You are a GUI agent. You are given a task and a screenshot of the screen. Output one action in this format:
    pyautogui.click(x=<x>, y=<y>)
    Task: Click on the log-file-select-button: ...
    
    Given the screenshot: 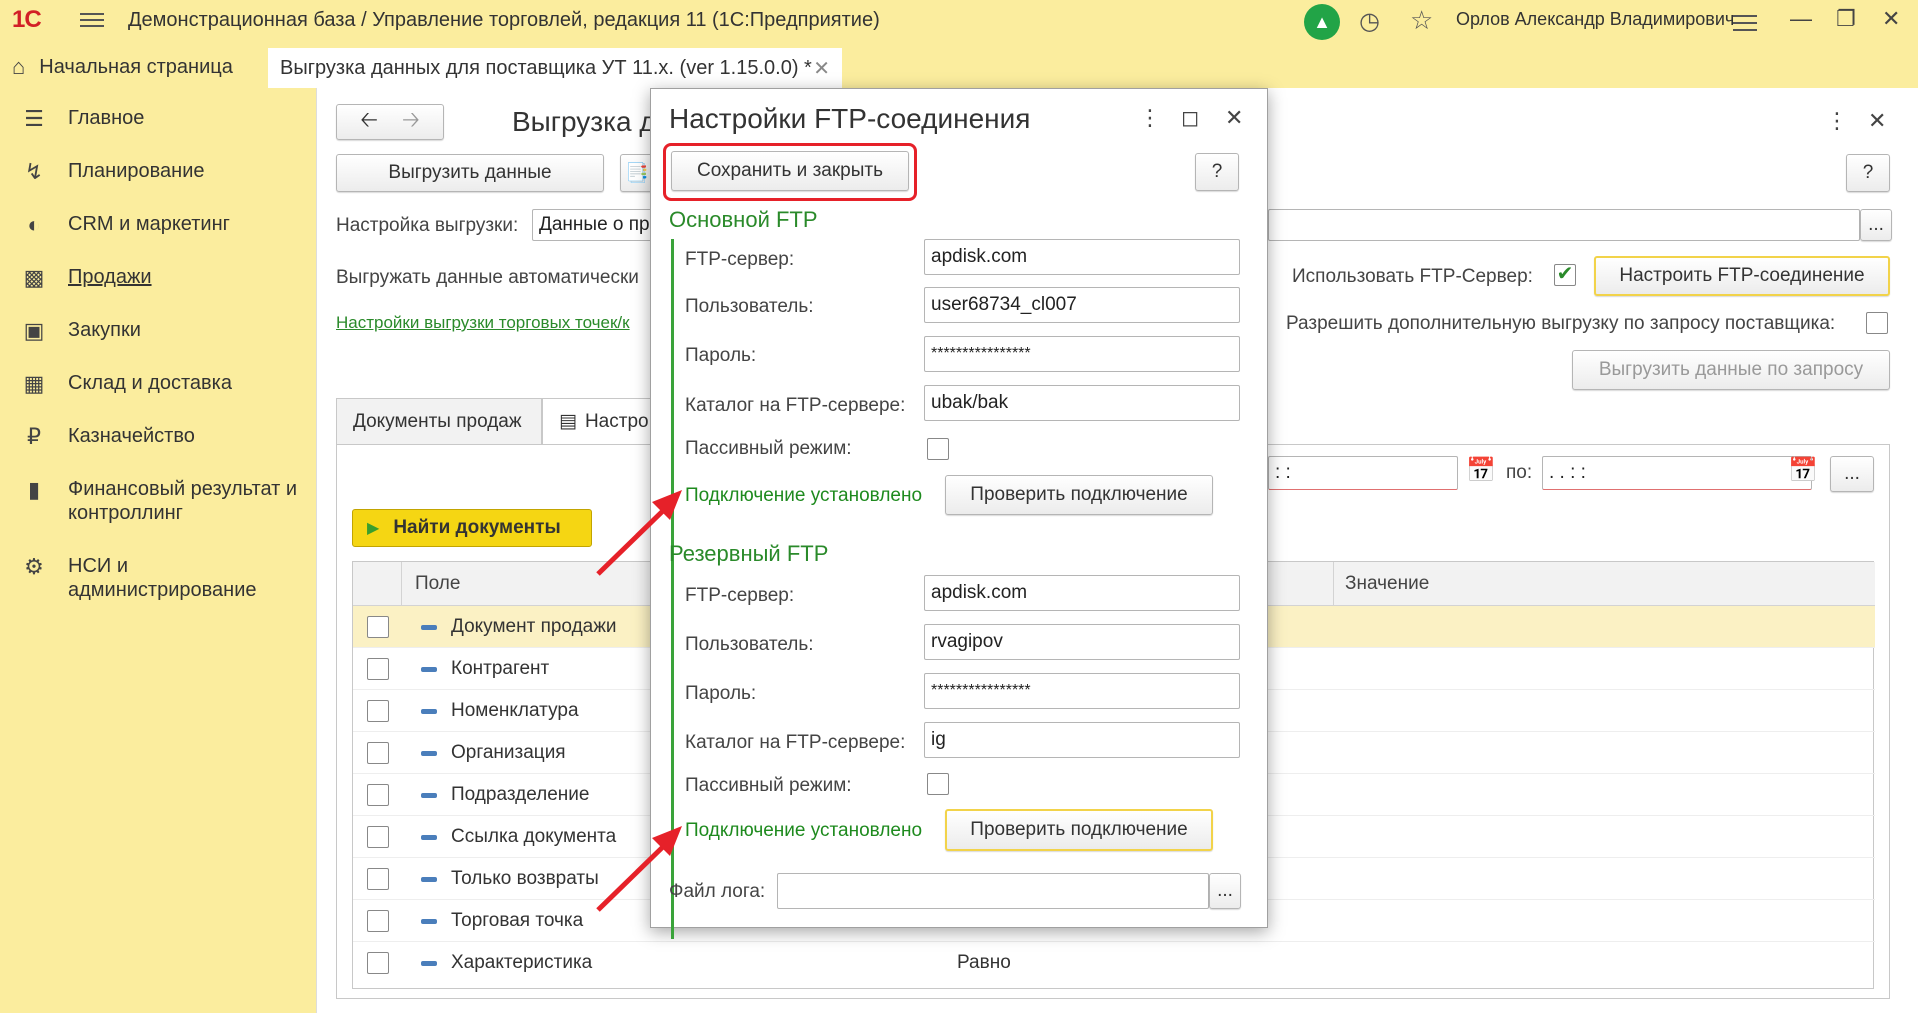 What is the action you would take?
    pyautogui.click(x=1225, y=891)
    